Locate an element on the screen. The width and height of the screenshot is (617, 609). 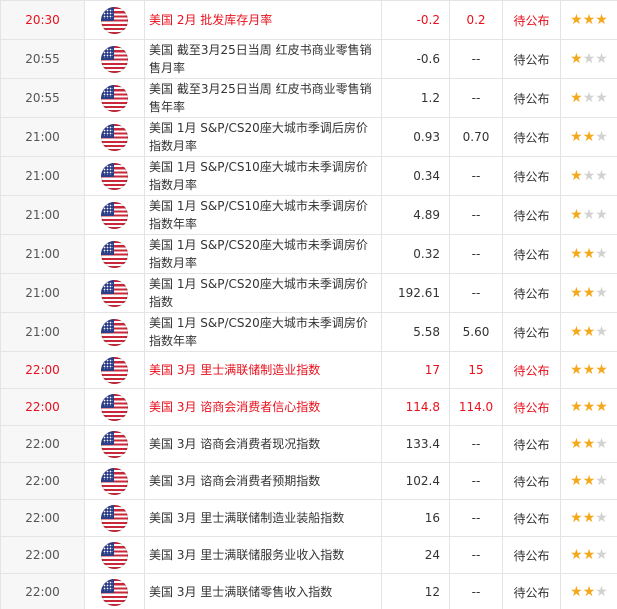
event-title: 美国 3月 里士满联储制造业装船指数 is located at coordinates (263, 518).